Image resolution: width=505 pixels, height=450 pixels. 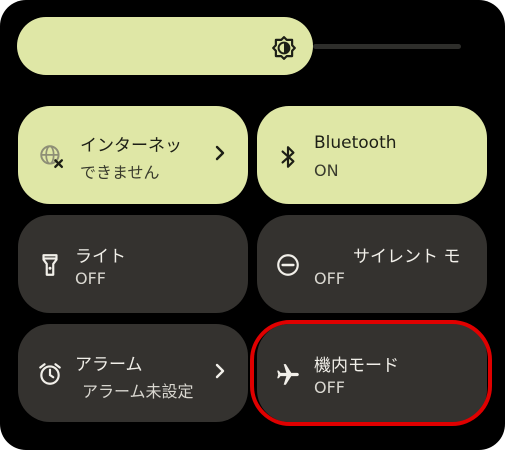 I want to click on airplane-icon, so click(x=288, y=374).